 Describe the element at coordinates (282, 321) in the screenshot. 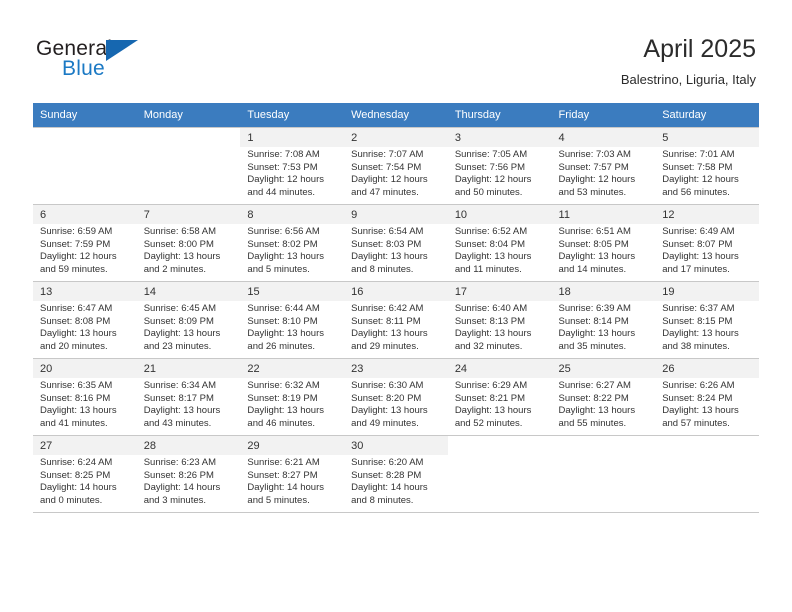

I see `day-sunset-text: Sunset: 8:10 PM` at that location.